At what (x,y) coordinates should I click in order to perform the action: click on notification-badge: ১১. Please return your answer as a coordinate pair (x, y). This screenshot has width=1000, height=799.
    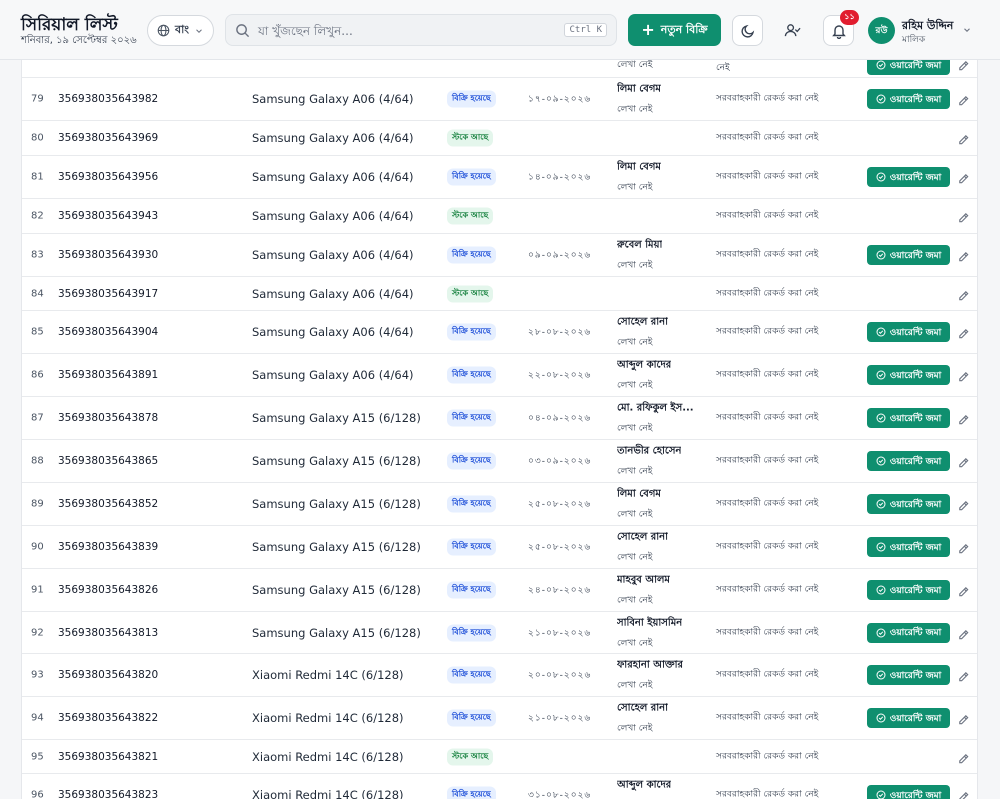
    Looking at the image, I should click on (849, 17).